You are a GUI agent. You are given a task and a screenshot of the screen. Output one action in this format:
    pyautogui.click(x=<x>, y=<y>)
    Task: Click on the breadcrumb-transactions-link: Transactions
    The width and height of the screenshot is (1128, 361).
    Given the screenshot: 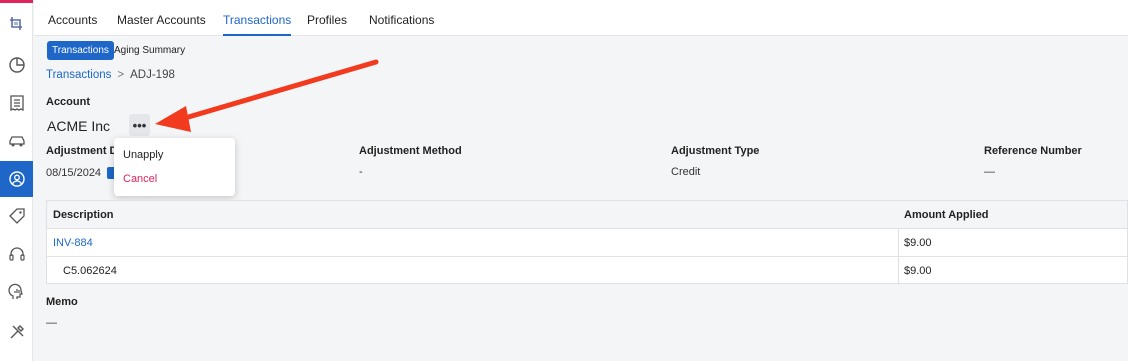 What is the action you would take?
    pyautogui.click(x=78, y=75)
    